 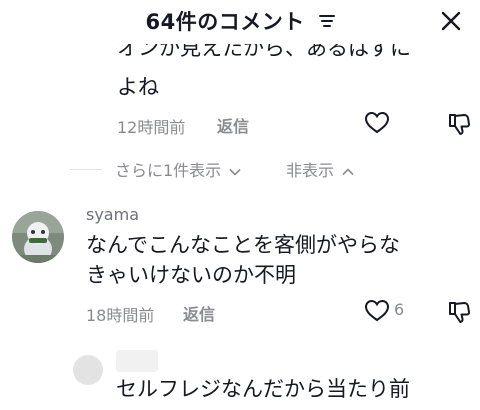 I want to click on header-title-row: 64件のコメント, so click(x=240, y=21).